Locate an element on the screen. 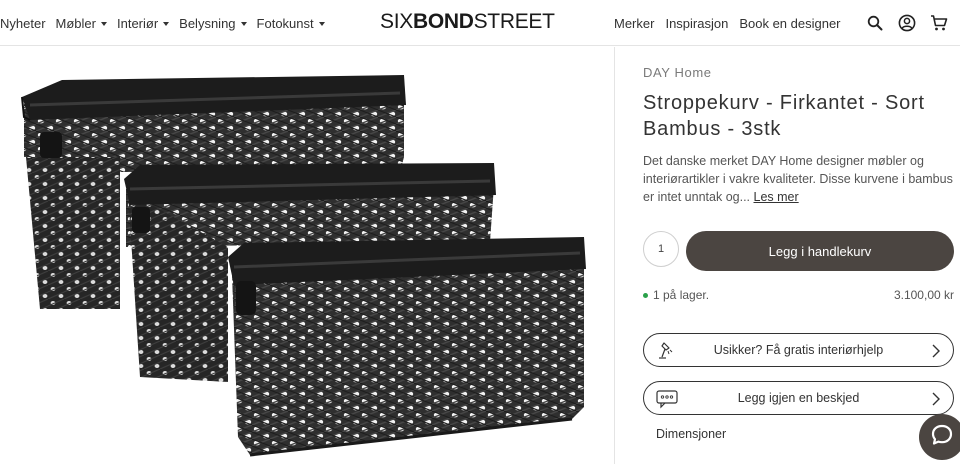  in-stock-dot-icon is located at coordinates (645, 295).